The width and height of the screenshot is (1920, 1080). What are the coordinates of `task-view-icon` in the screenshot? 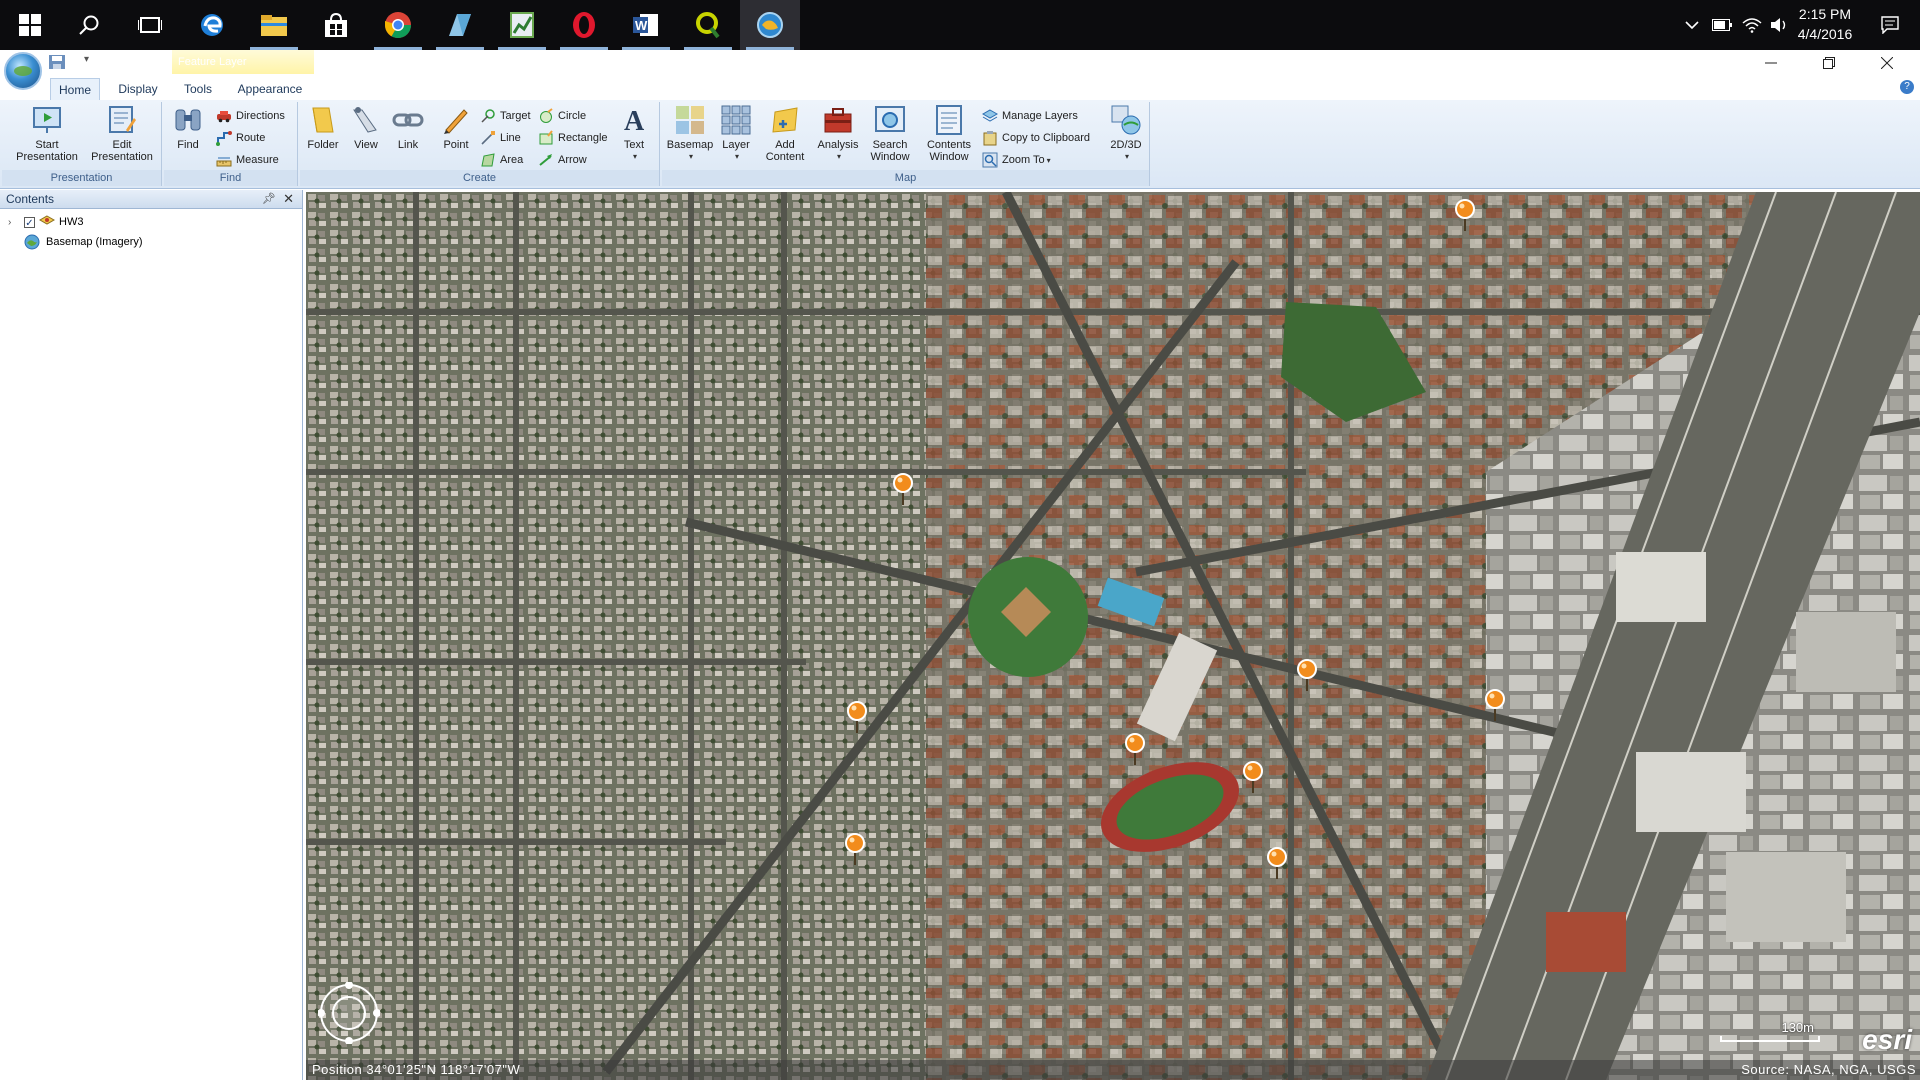 It's located at (150, 25).